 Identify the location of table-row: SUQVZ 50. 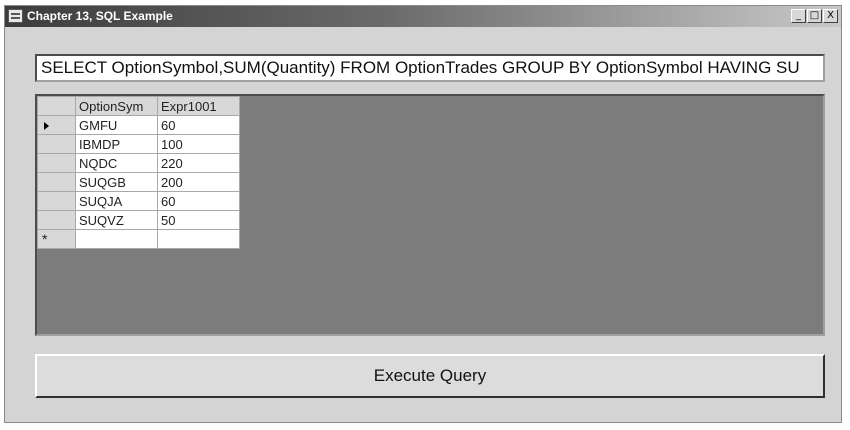
(138, 220).